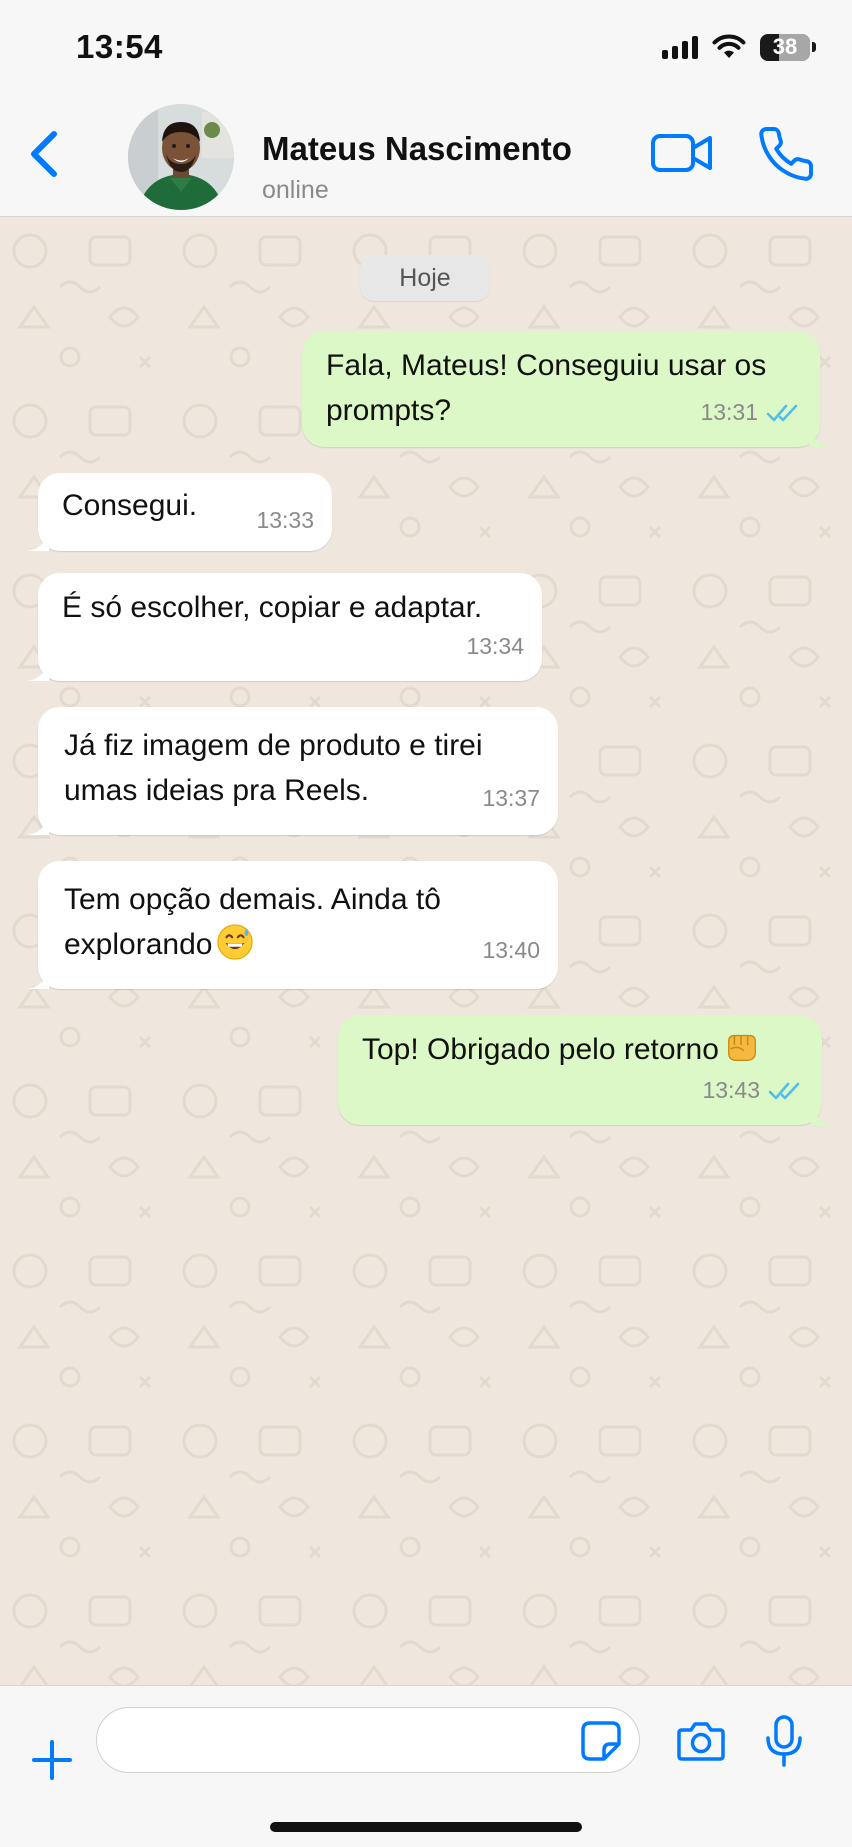  I want to click on message-text: Consegui., so click(129, 505).